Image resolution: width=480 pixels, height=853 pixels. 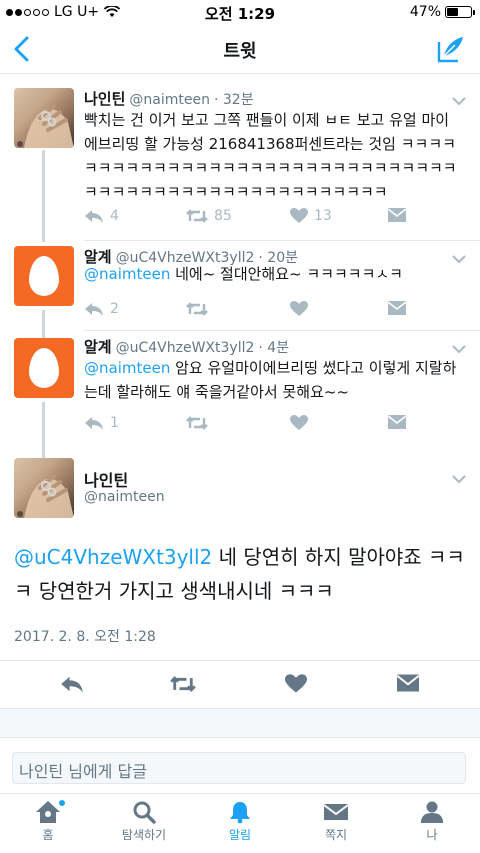 What do you see at coordinates (240, 723) in the screenshot?
I see `separator-band` at bounding box center [240, 723].